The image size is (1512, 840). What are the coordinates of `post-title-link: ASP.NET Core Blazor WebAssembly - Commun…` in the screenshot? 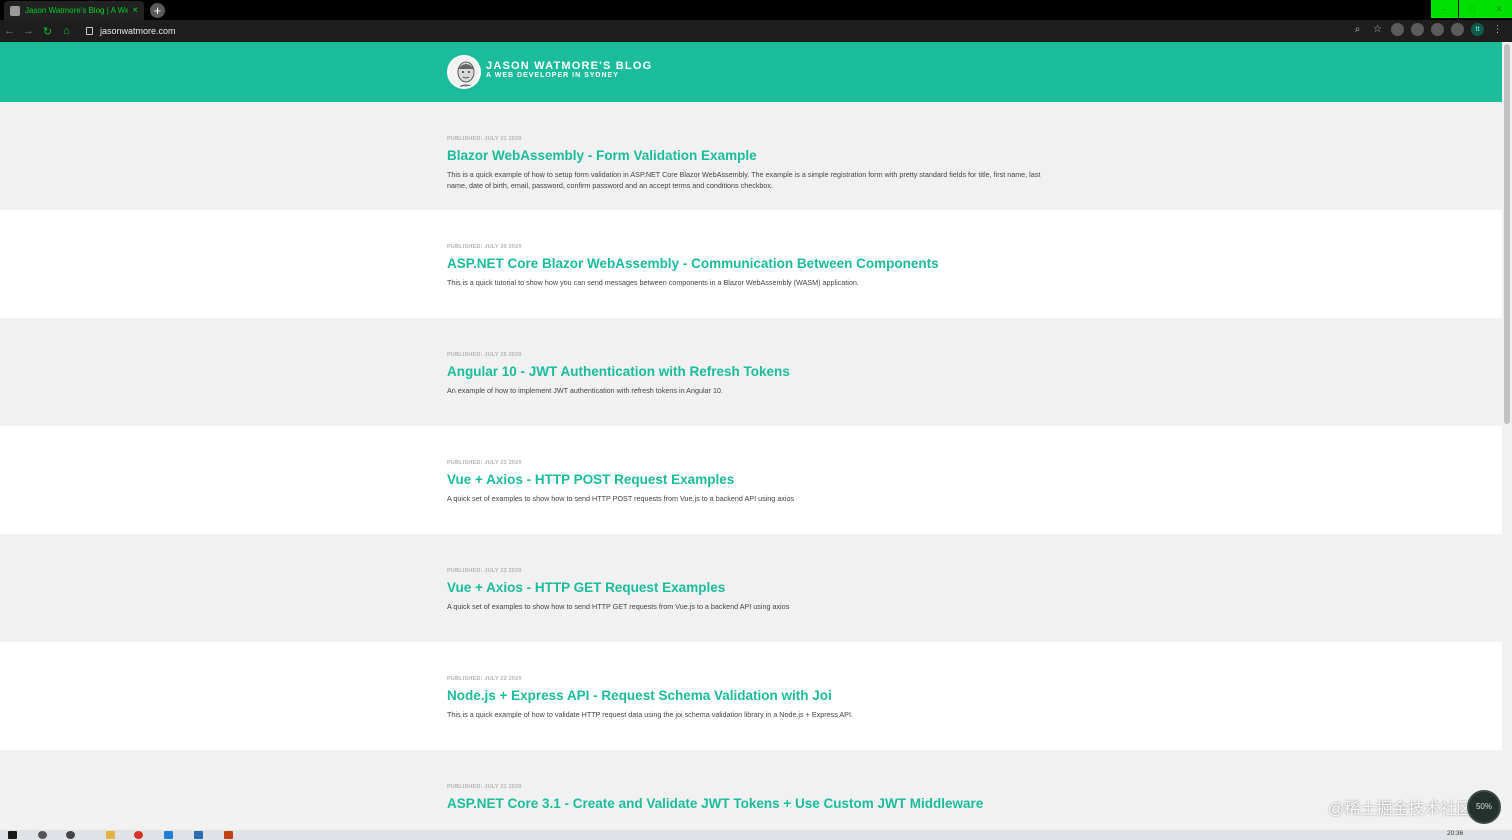 It's located at (693, 263).